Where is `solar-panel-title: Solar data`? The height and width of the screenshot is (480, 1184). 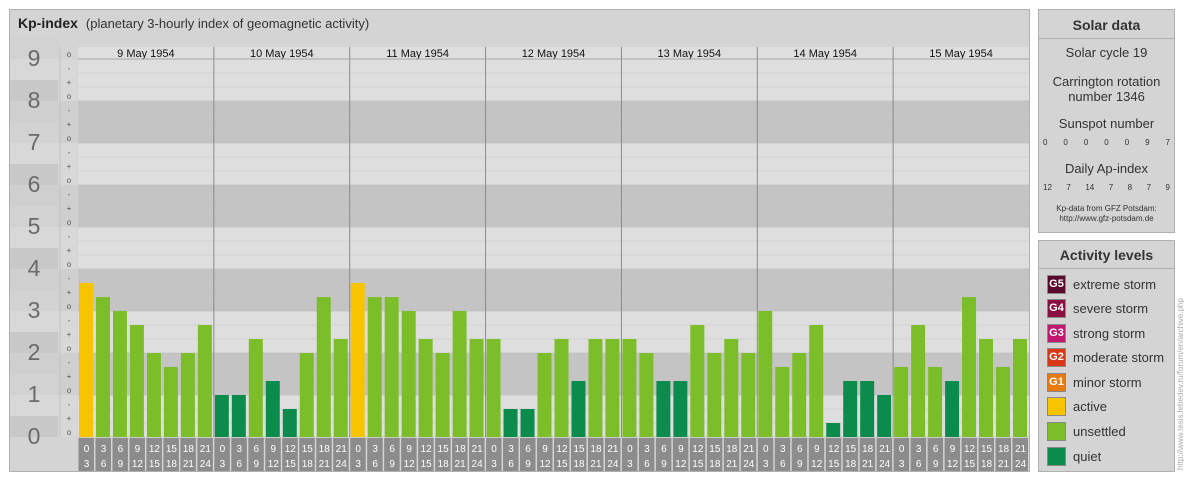 solar-panel-title: Solar data is located at coordinates (1106, 25).